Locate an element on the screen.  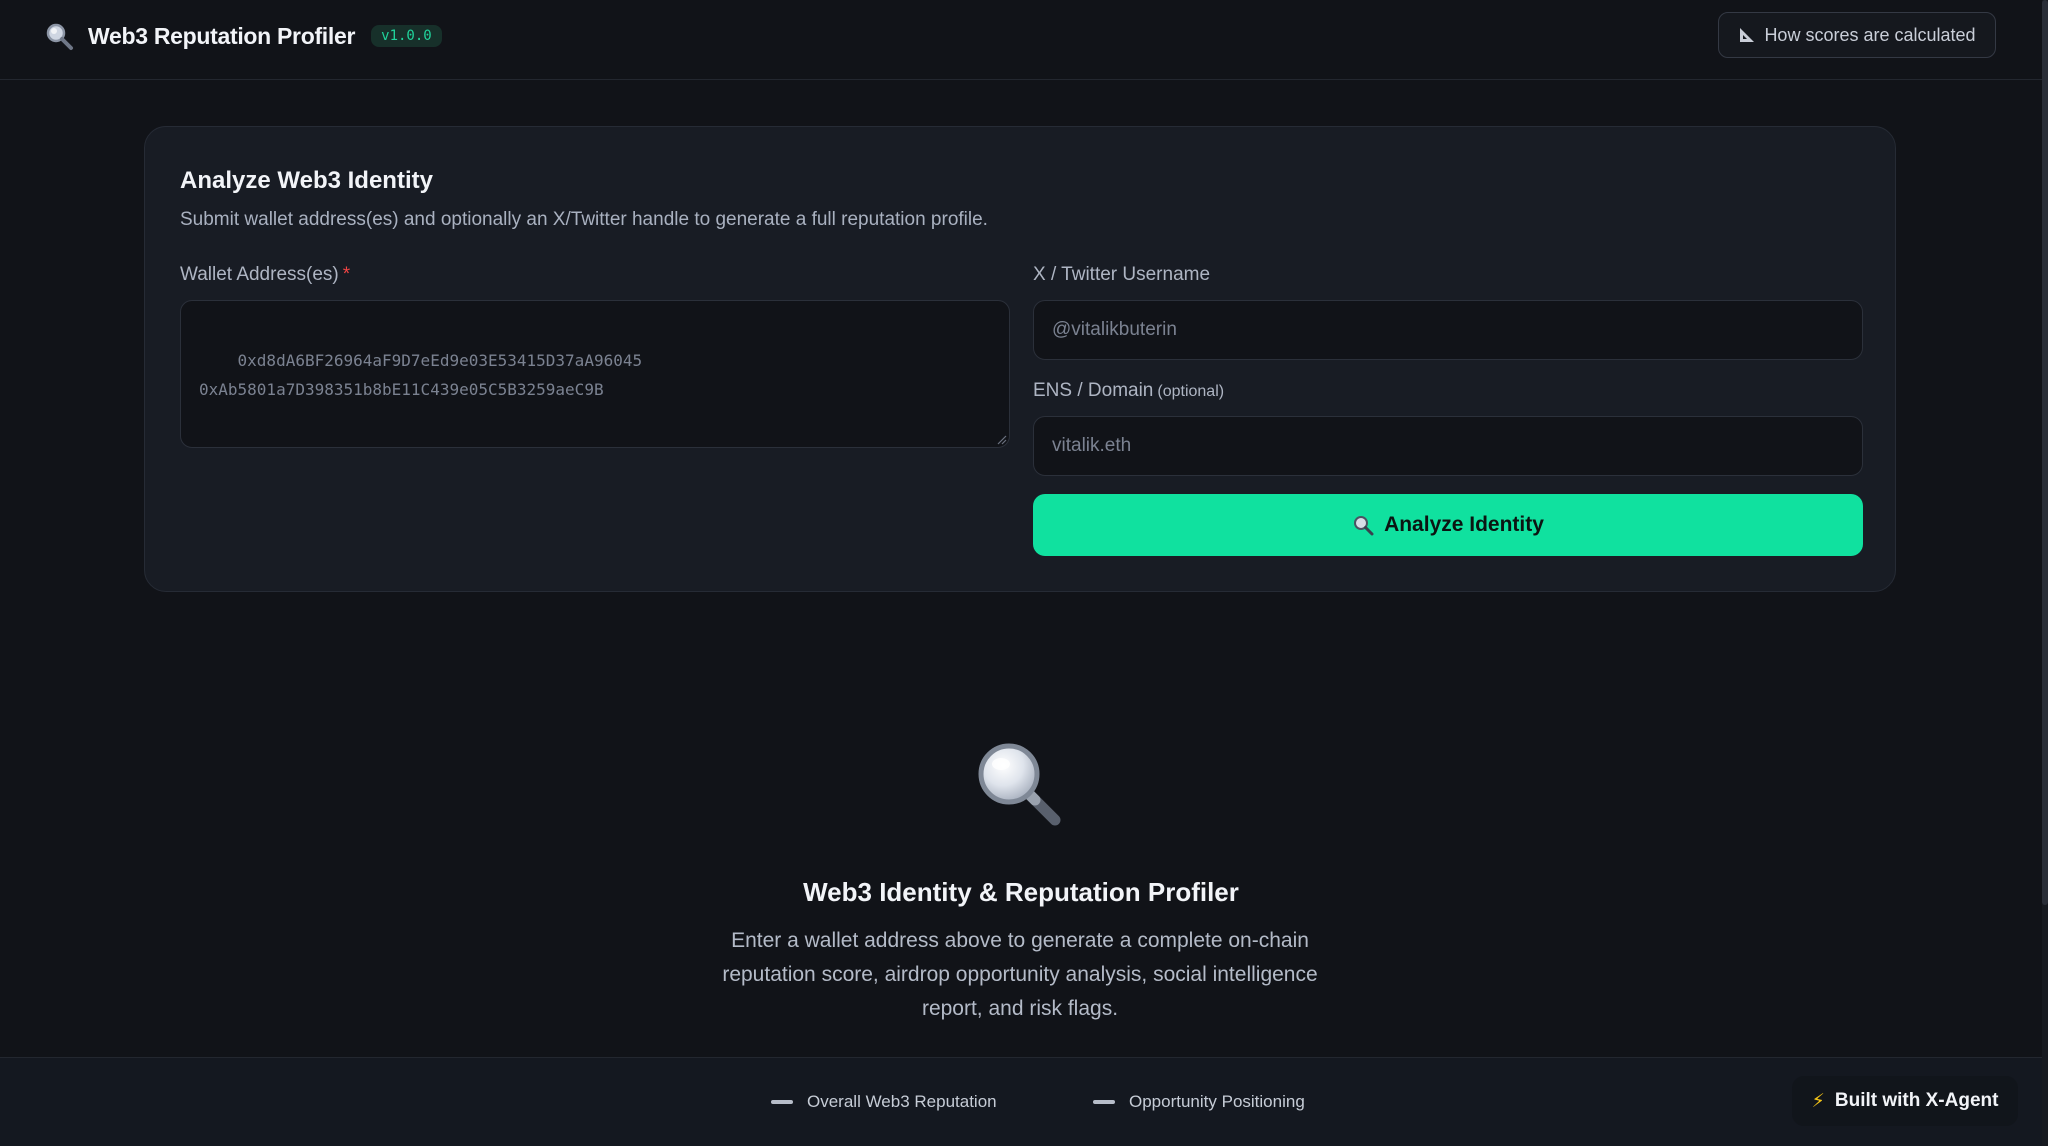
app-title: Web3 Reputation Profiler is located at coordinates (222, 35).